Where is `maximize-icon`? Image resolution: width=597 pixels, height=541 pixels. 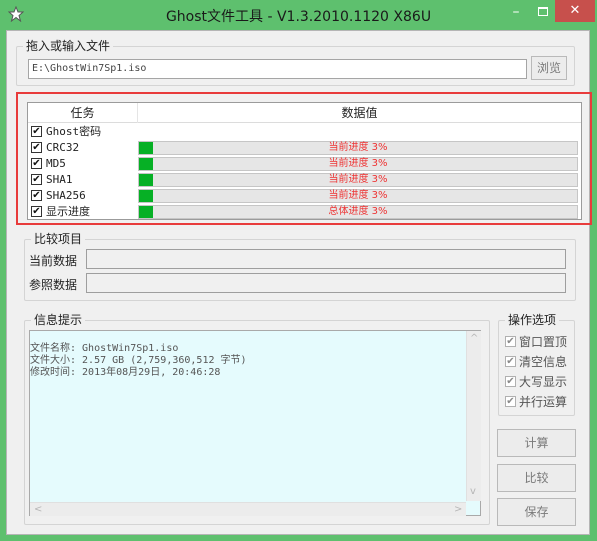
maximize-icon is located at coordinates (543, 11).